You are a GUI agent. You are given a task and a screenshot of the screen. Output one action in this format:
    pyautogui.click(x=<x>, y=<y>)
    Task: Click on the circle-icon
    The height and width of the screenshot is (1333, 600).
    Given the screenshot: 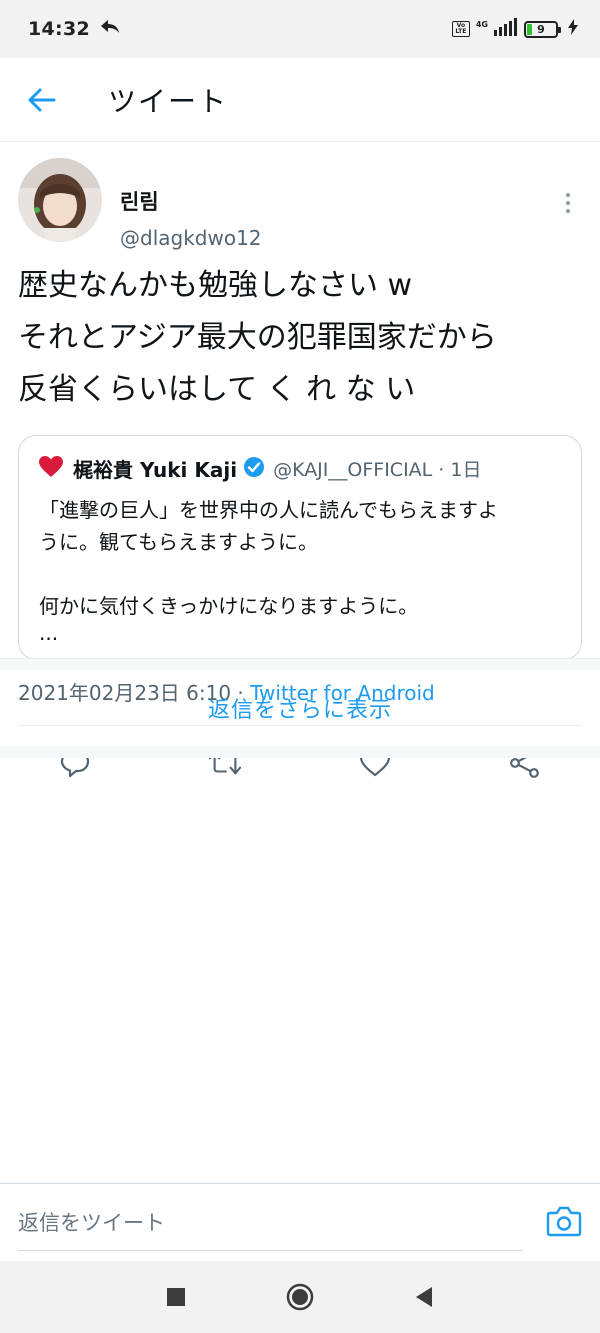 What is the action you would take?
    pyautogui.click(x=300, y=1297)
    